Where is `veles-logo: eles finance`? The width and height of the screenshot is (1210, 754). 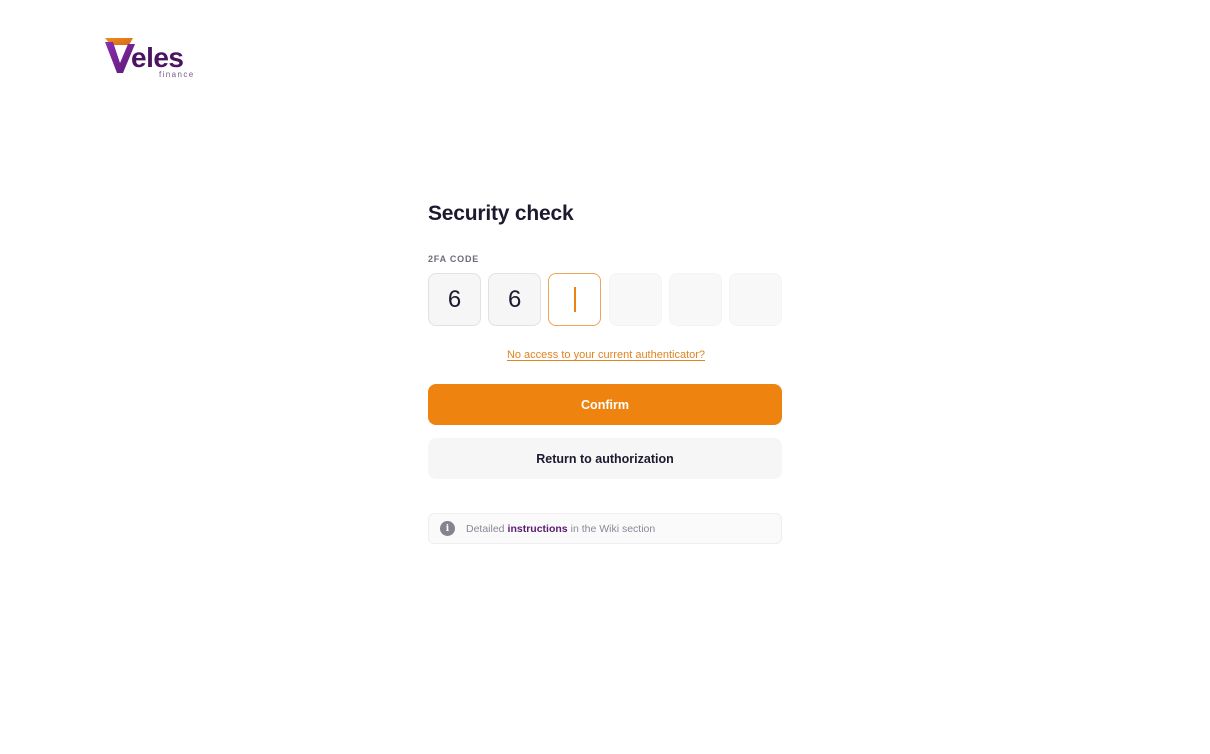
veles-logo: eles finance is located at coordinates (153, 59).